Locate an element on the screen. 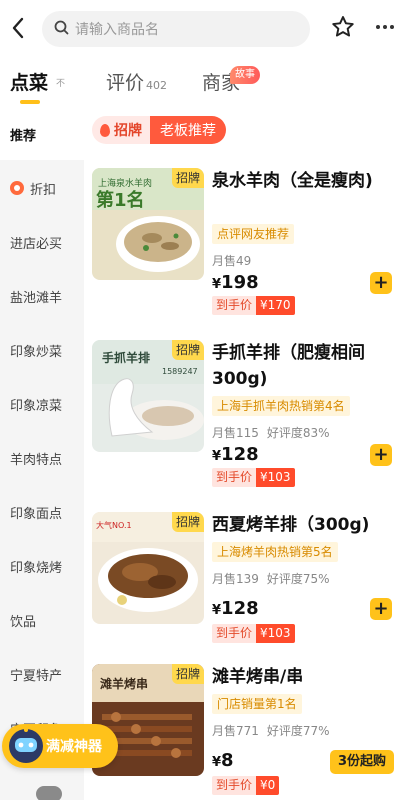 The width and height of the screenshot is (402, 800). final-price: 到手价 ¥103 is located at coordinates (253, 633).